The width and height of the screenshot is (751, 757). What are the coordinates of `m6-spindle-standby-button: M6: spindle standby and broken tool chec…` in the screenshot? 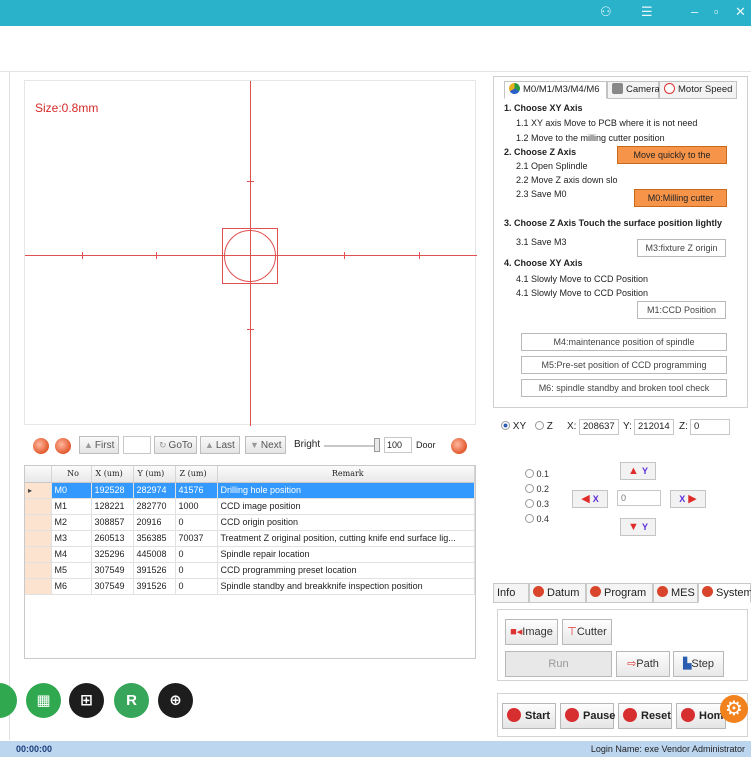 It's located at (624, 388).